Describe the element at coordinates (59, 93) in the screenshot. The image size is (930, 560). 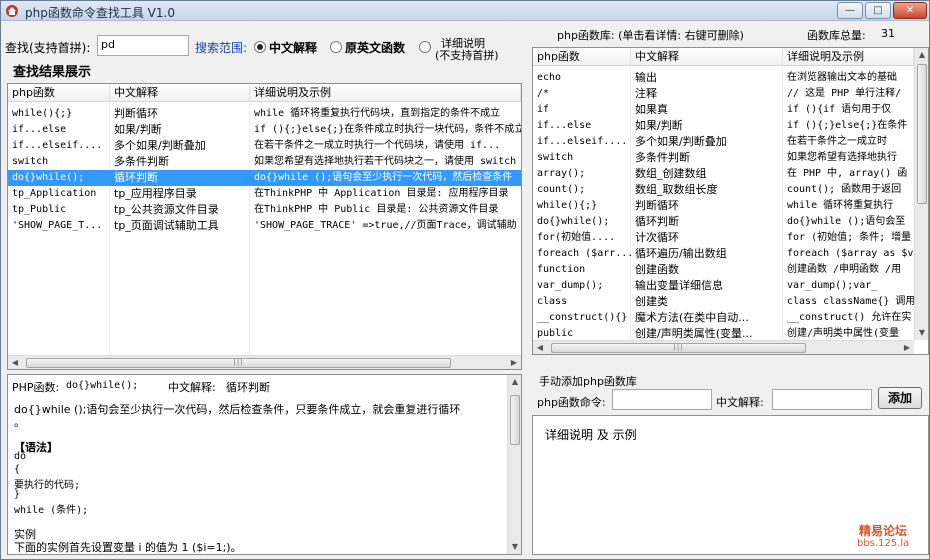
I see `results-col-function: php函数` at that location.